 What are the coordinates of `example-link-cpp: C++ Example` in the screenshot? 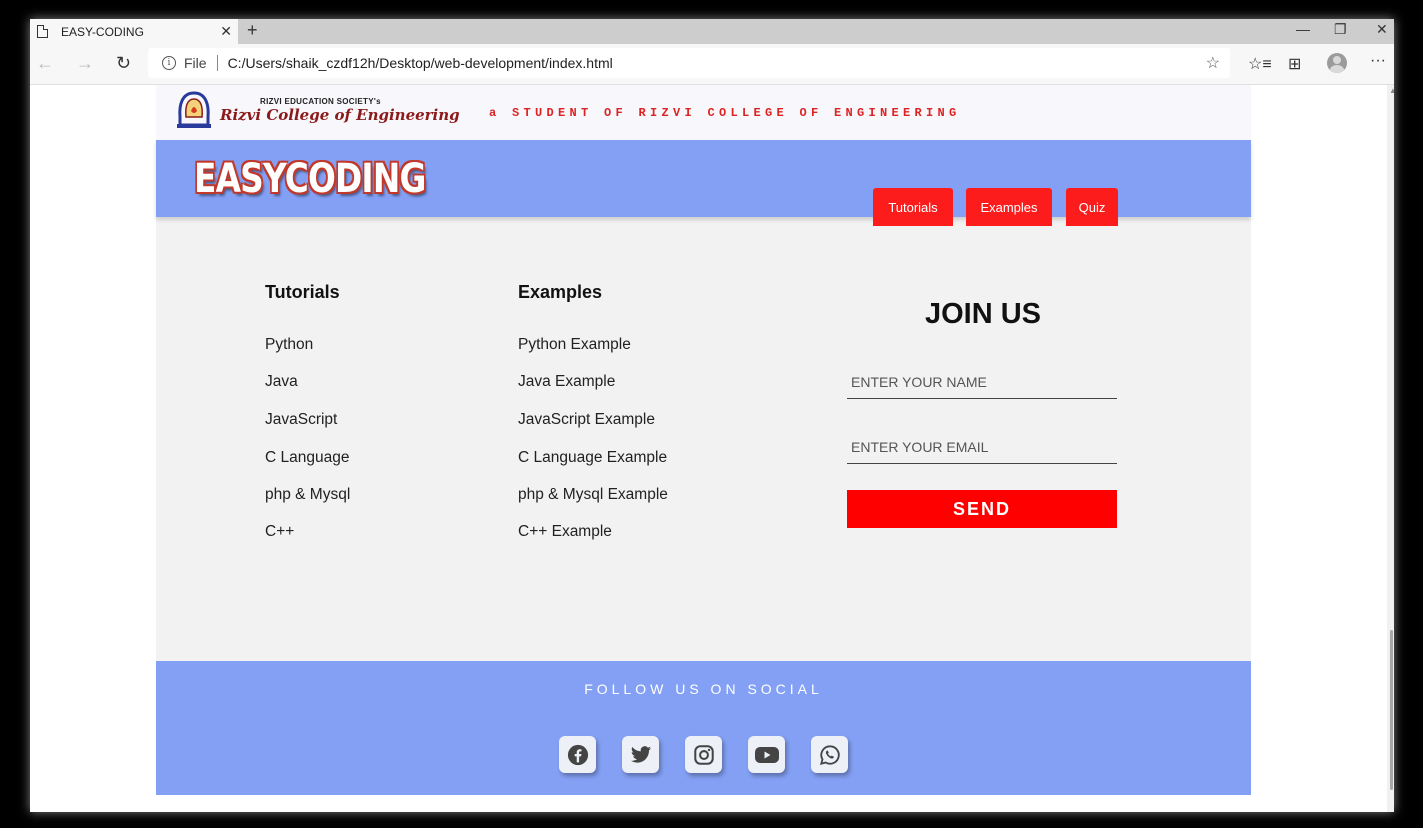 It's located at (565, 532).